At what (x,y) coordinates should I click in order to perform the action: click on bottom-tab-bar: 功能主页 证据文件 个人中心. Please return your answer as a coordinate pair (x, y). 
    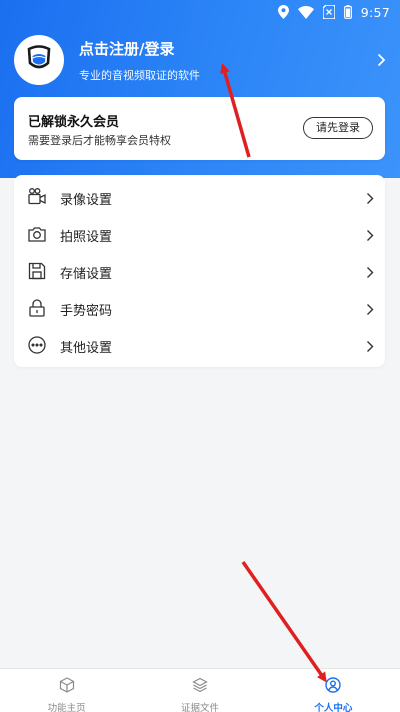
    Looking at the image, I should click on (200, 690).